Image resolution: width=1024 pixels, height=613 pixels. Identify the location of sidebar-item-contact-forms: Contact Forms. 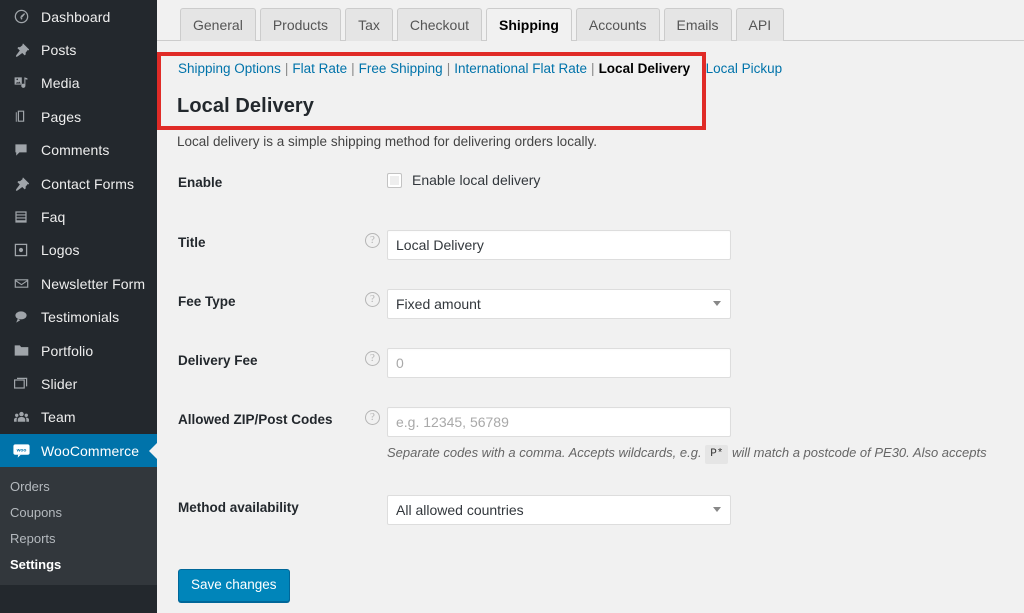
(78, 183).